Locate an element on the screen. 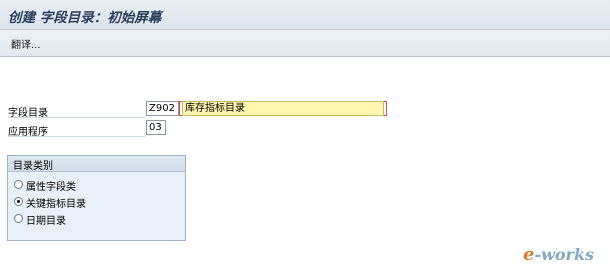 This screenshot has width=610, height=277. field-catalog-description: 库存指标目录 is located at coordinates (283, 108).